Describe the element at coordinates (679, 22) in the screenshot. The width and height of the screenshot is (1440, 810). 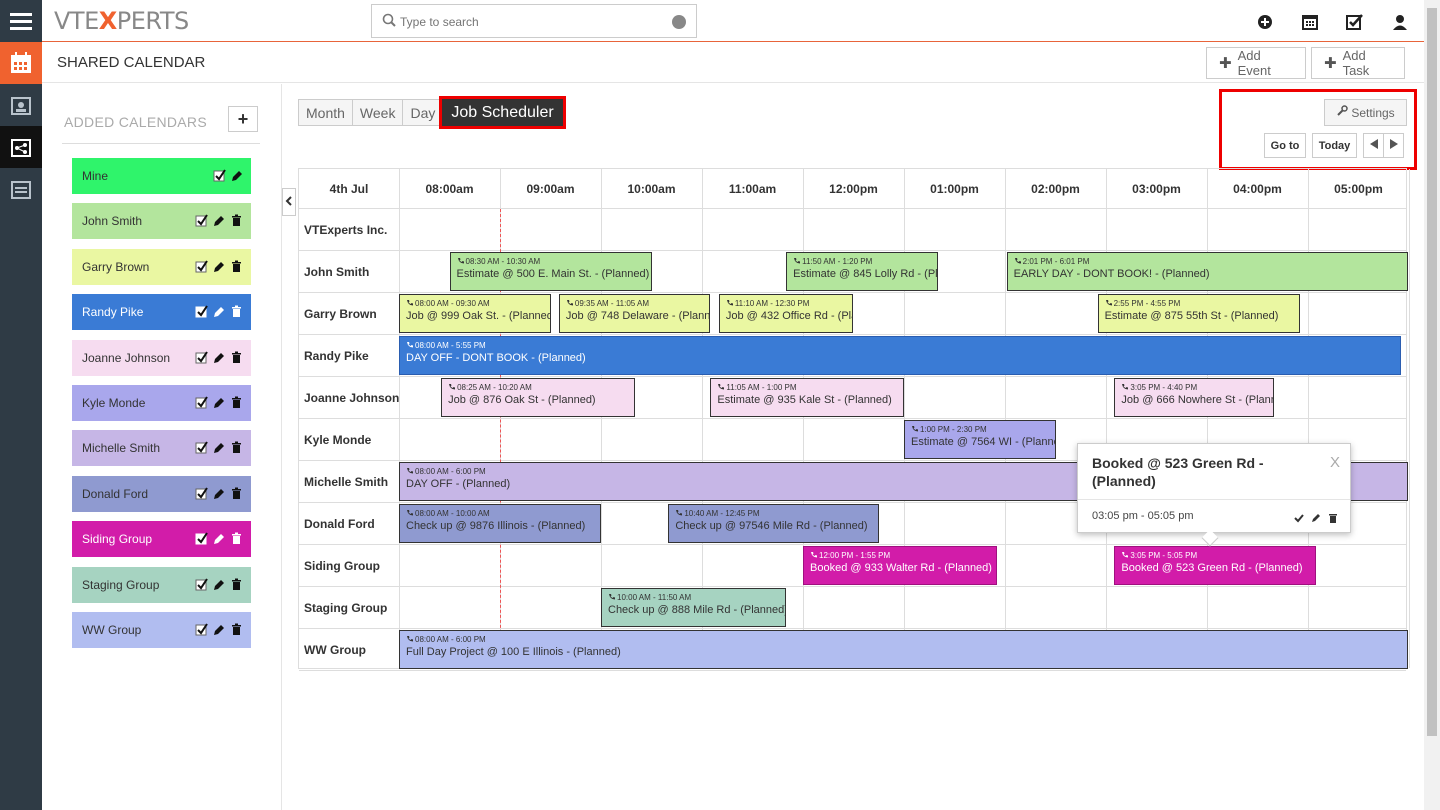
I see `search-dropdown-icon` at that location.